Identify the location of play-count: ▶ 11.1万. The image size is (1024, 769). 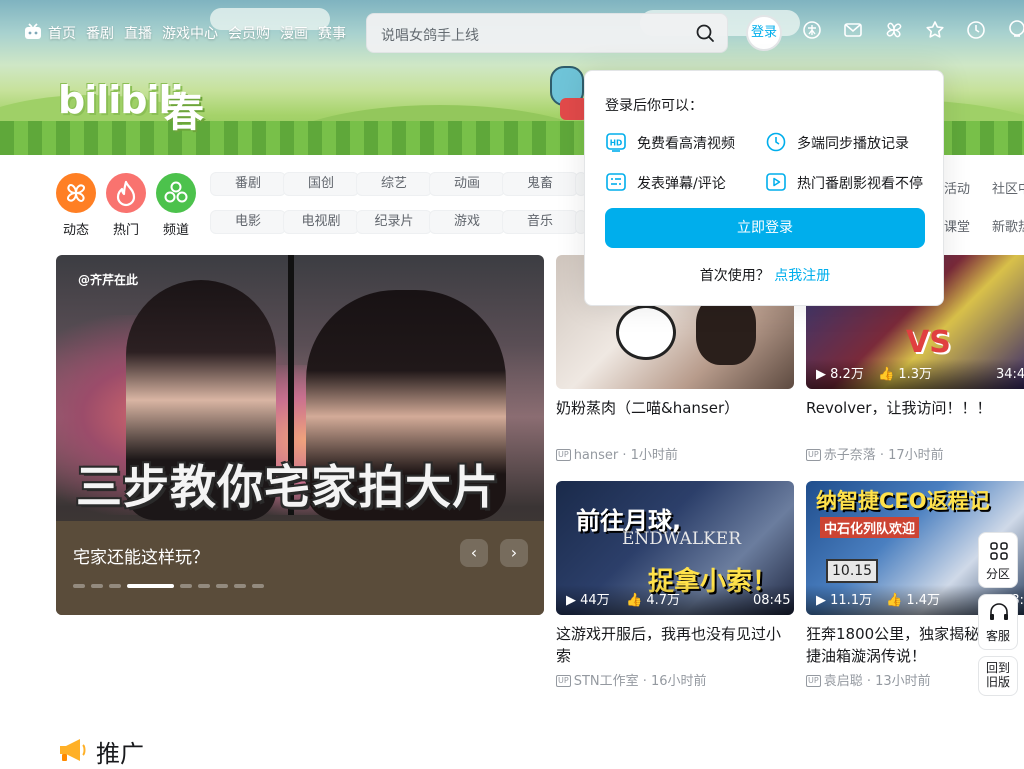
(844, 600).